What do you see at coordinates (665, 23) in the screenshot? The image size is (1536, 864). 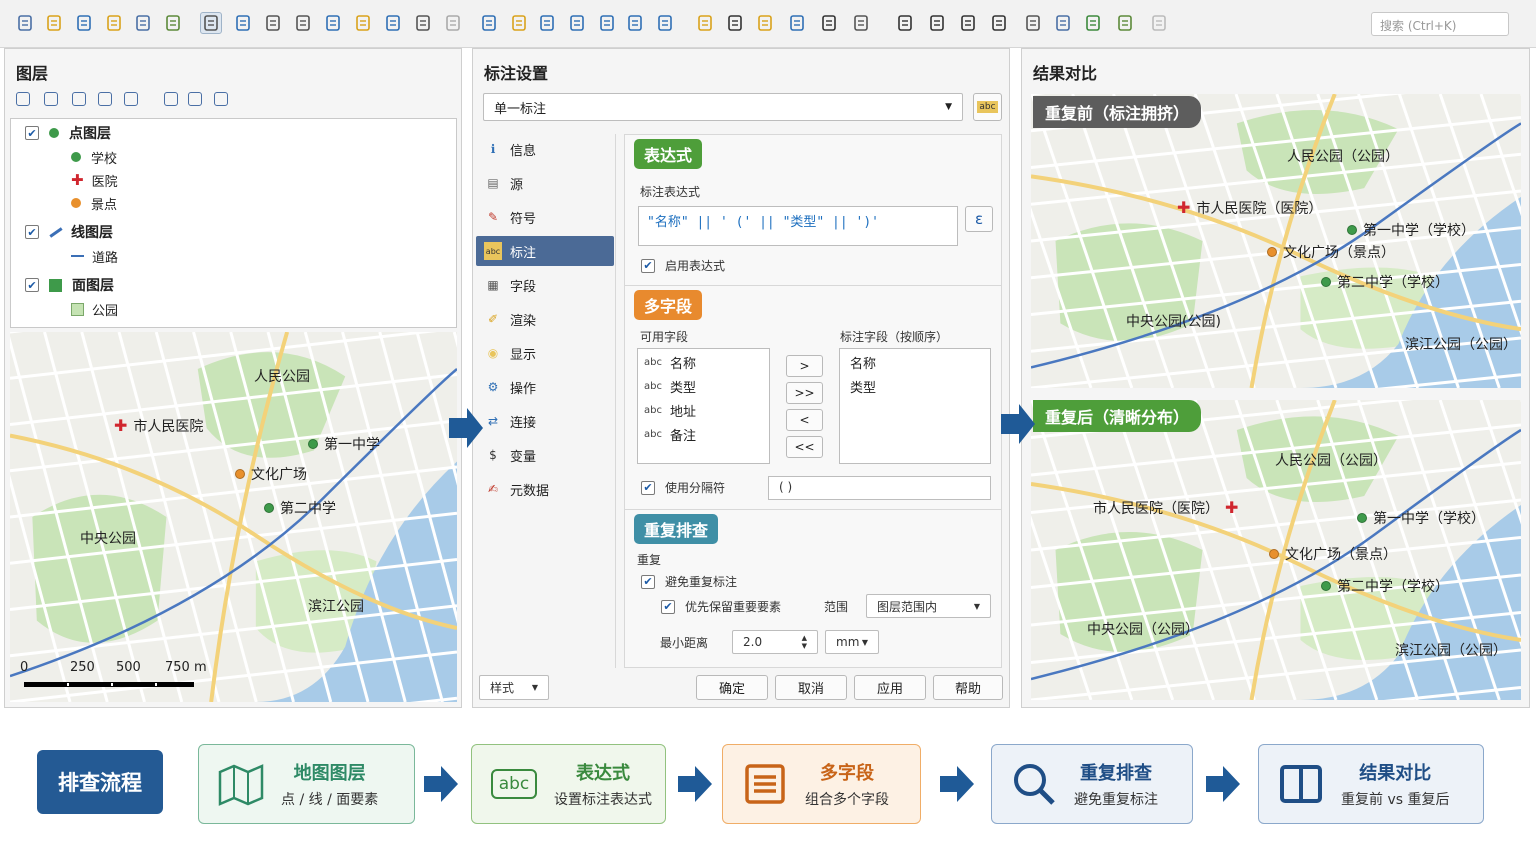 I see `refresh-icon` at bounding box center [665, 23].